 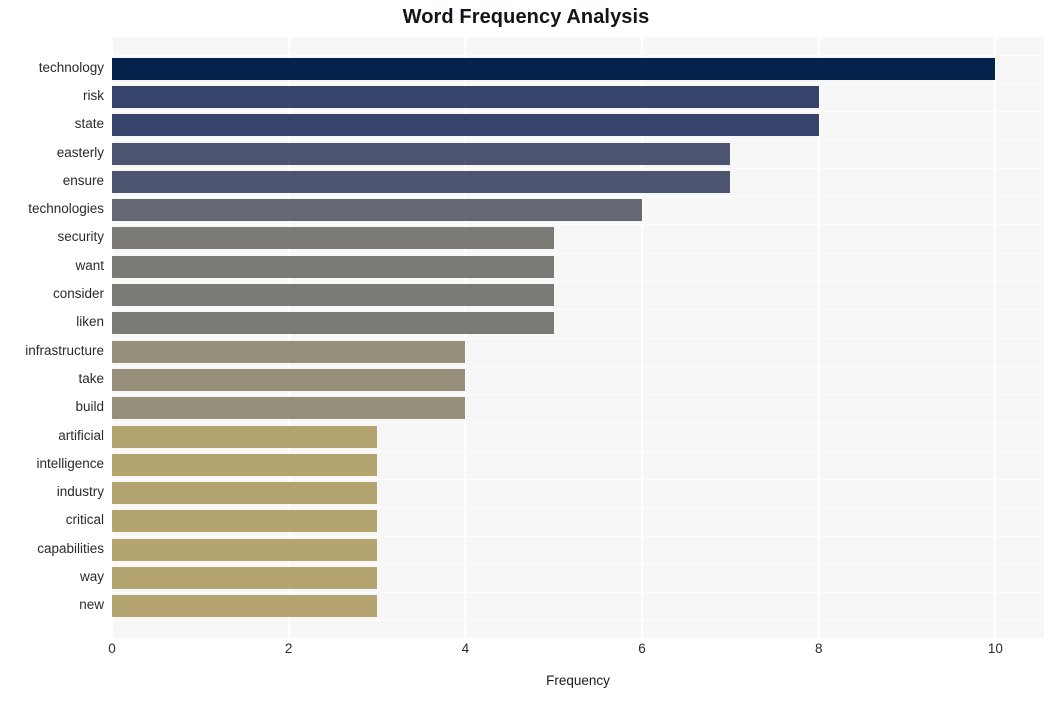 I want to click on y-tick-label-technologies: technologies, so click(x=66, y=209).